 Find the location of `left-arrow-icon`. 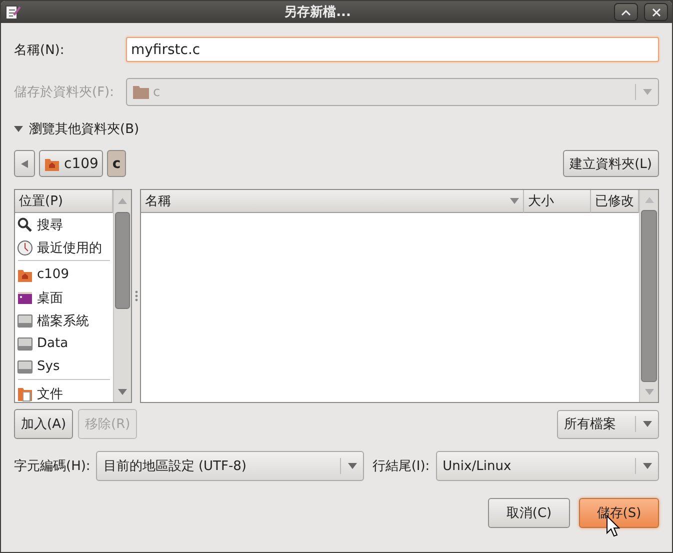

left-arrow-icon is located at coordinates (24, 164).